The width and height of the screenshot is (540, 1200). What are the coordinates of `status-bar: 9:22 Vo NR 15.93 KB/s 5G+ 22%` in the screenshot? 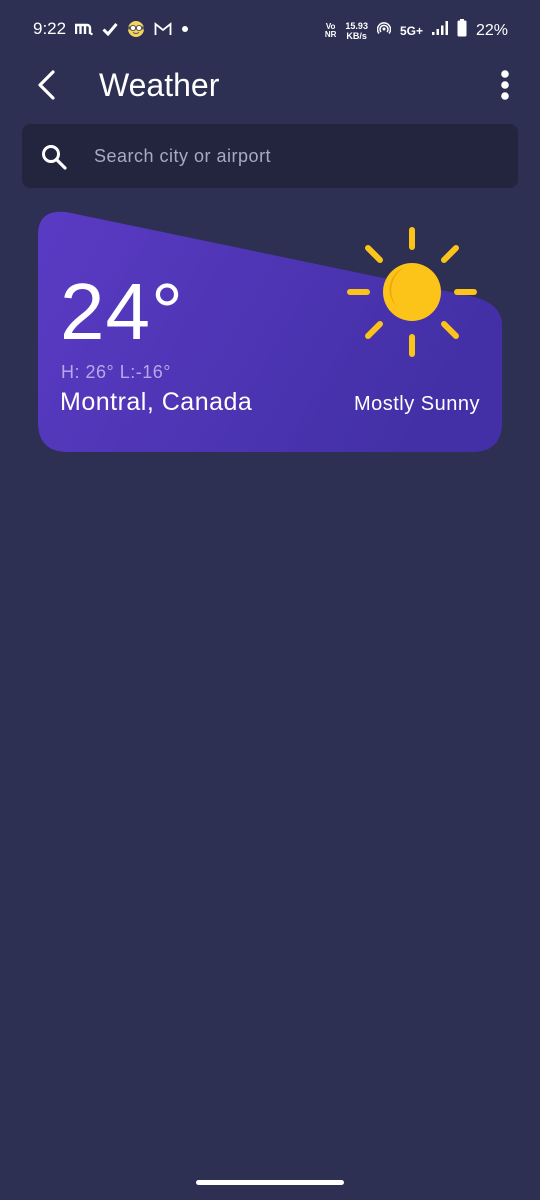 It's located at (270, 31).